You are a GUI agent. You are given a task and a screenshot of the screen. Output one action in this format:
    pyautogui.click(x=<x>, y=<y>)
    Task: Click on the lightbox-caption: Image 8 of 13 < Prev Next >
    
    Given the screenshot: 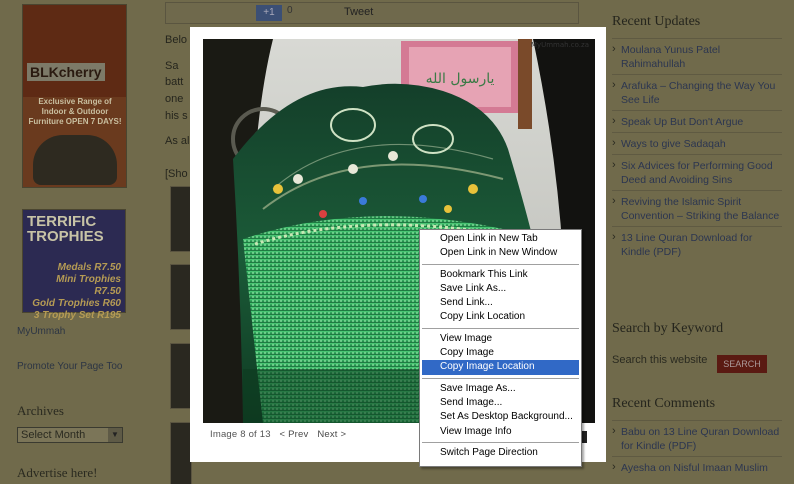 What is the action you would take?
    pyautogui.click(x=281, y=434)
    